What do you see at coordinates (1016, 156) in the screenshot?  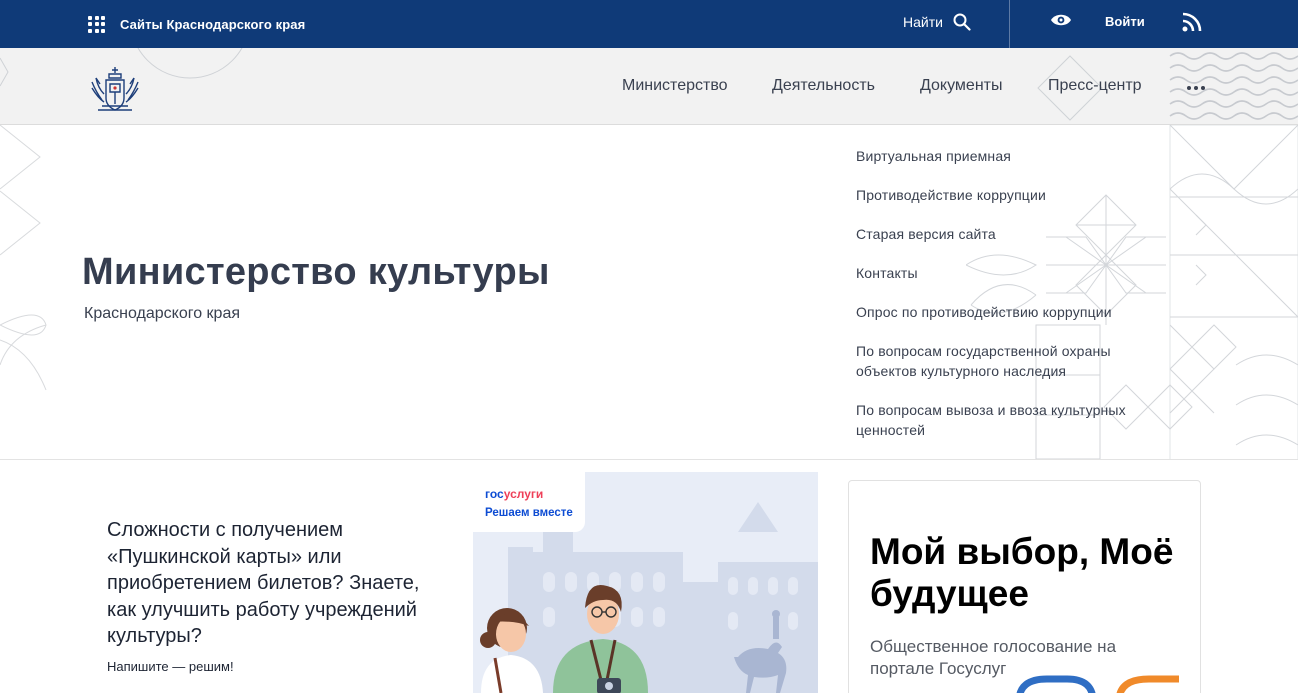 I see `menu-item-virtual-reception: Виртуальная приемная` at bounding box center [1016, 156].